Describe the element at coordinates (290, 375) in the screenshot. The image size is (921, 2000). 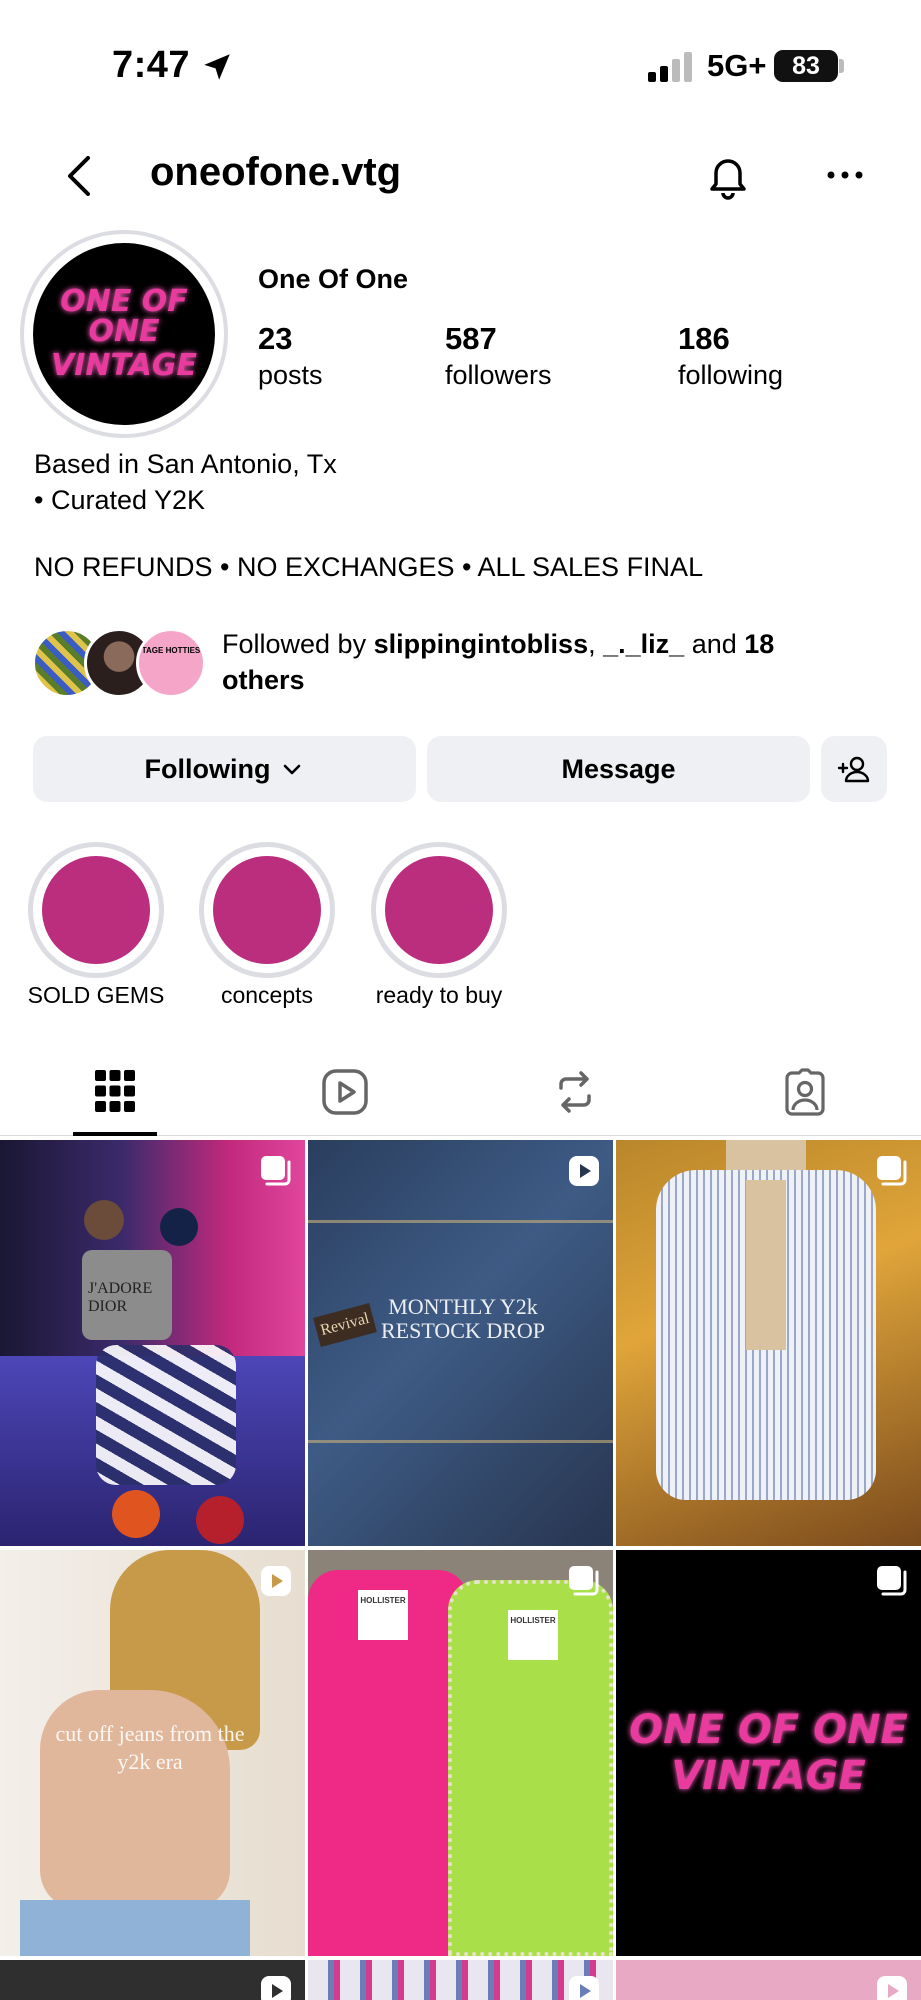
I see `stat-posts-label: posts` at that location.